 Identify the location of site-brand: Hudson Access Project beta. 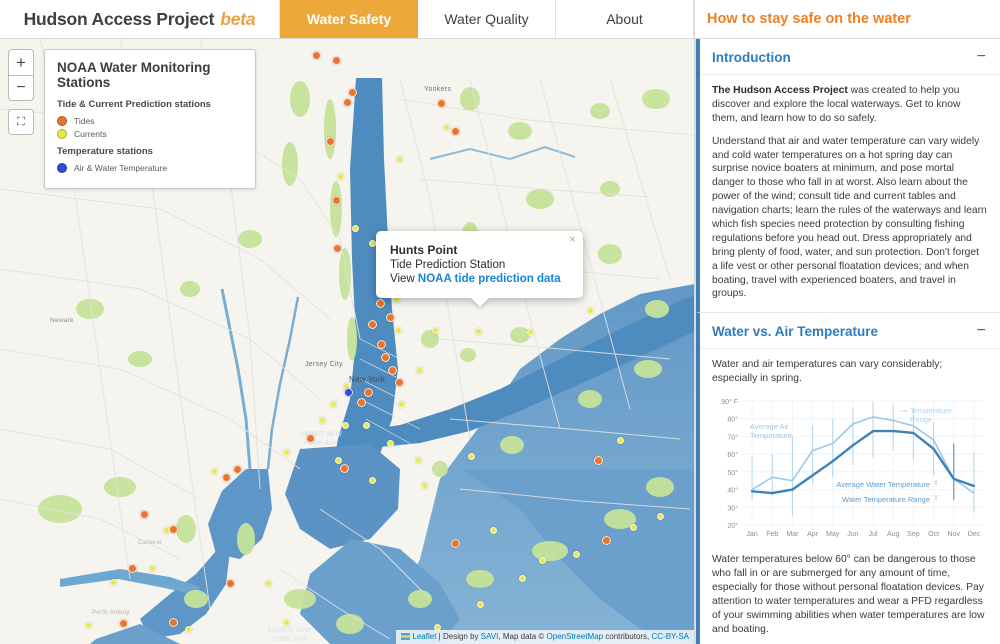
(140, 19).